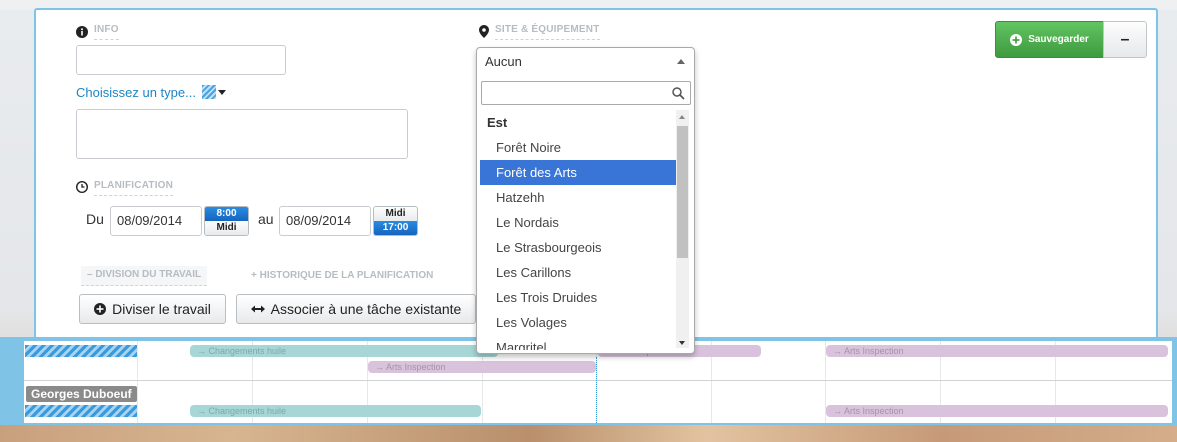 This screenshot has height=442, width=1177. I want to click on option-group-label: Est, so click(497, 122).